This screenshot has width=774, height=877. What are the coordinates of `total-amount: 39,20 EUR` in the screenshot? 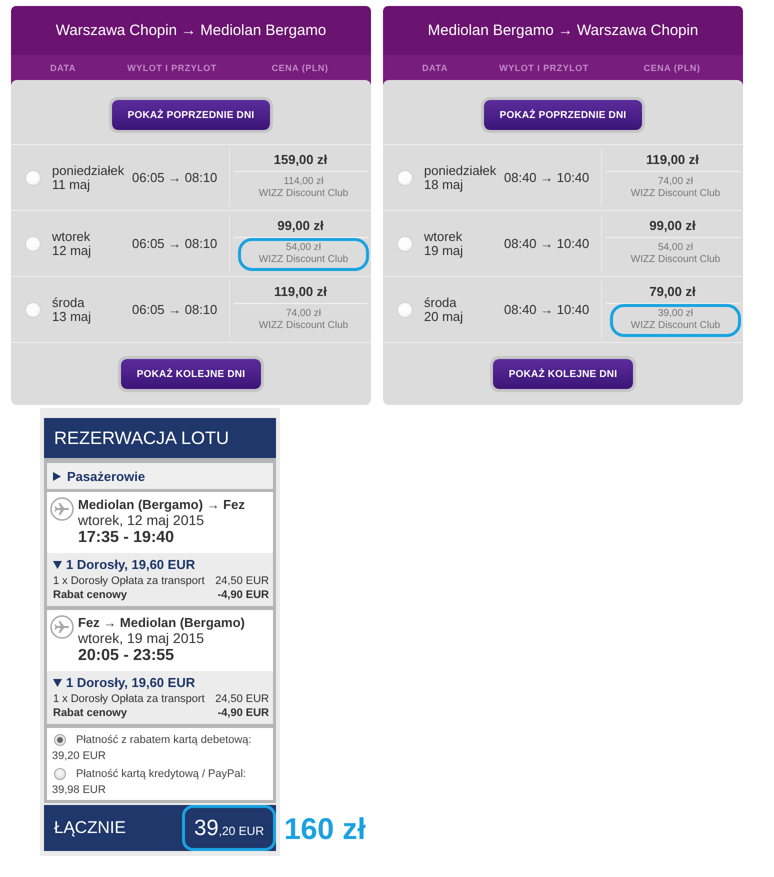 It's located at (229, 828).